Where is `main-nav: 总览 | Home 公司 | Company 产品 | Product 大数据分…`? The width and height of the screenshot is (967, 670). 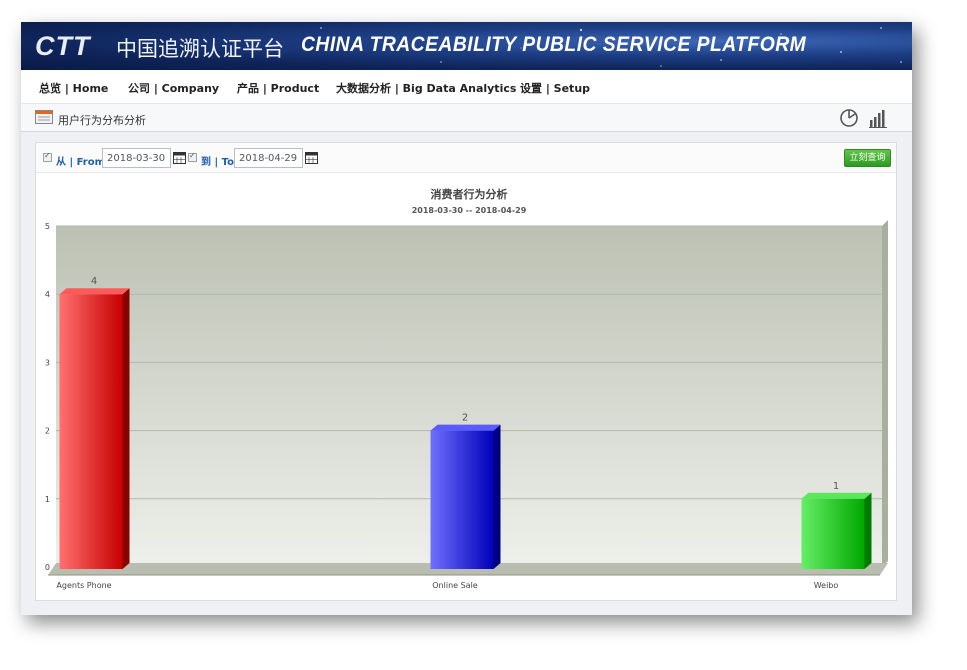 main-nav: 总览 | Home 公司 | Company 产品 | Product 大数据分… is located at coordinates (466, 87).